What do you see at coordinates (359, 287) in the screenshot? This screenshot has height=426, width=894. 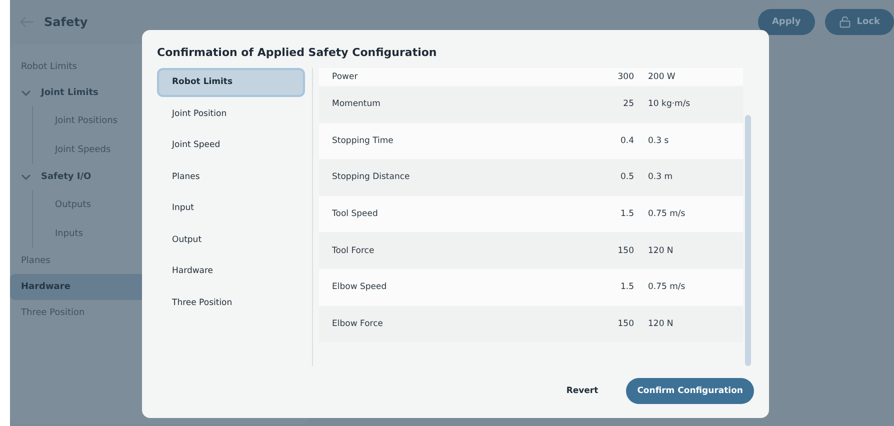 I see `table-cell-text: Elbow Speed` at bounding box center [359, 287].